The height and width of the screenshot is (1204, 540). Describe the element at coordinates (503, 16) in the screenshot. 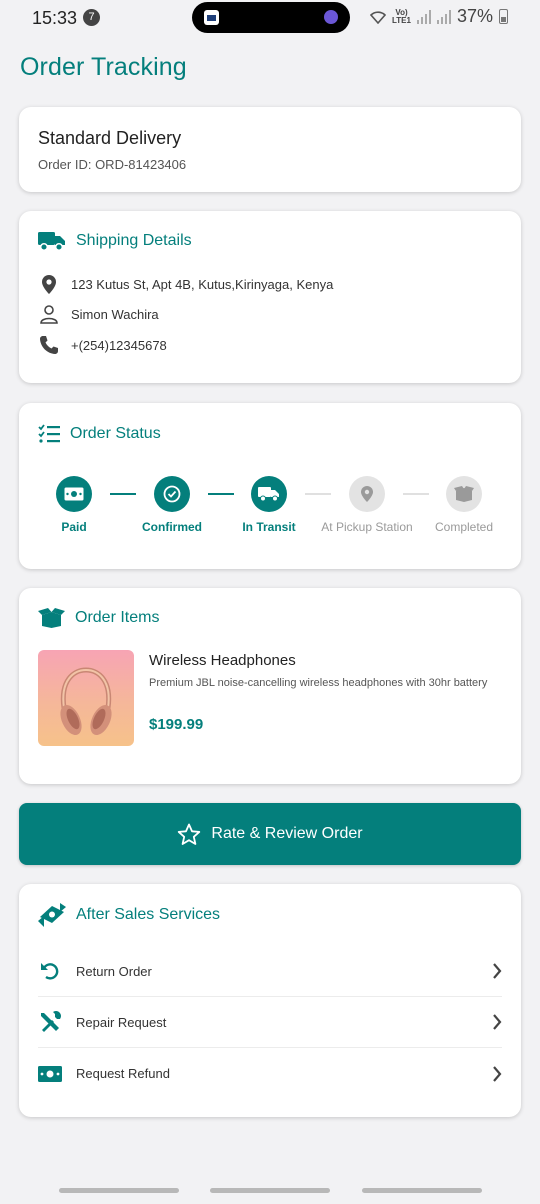

I see `battery-icon` at that location.